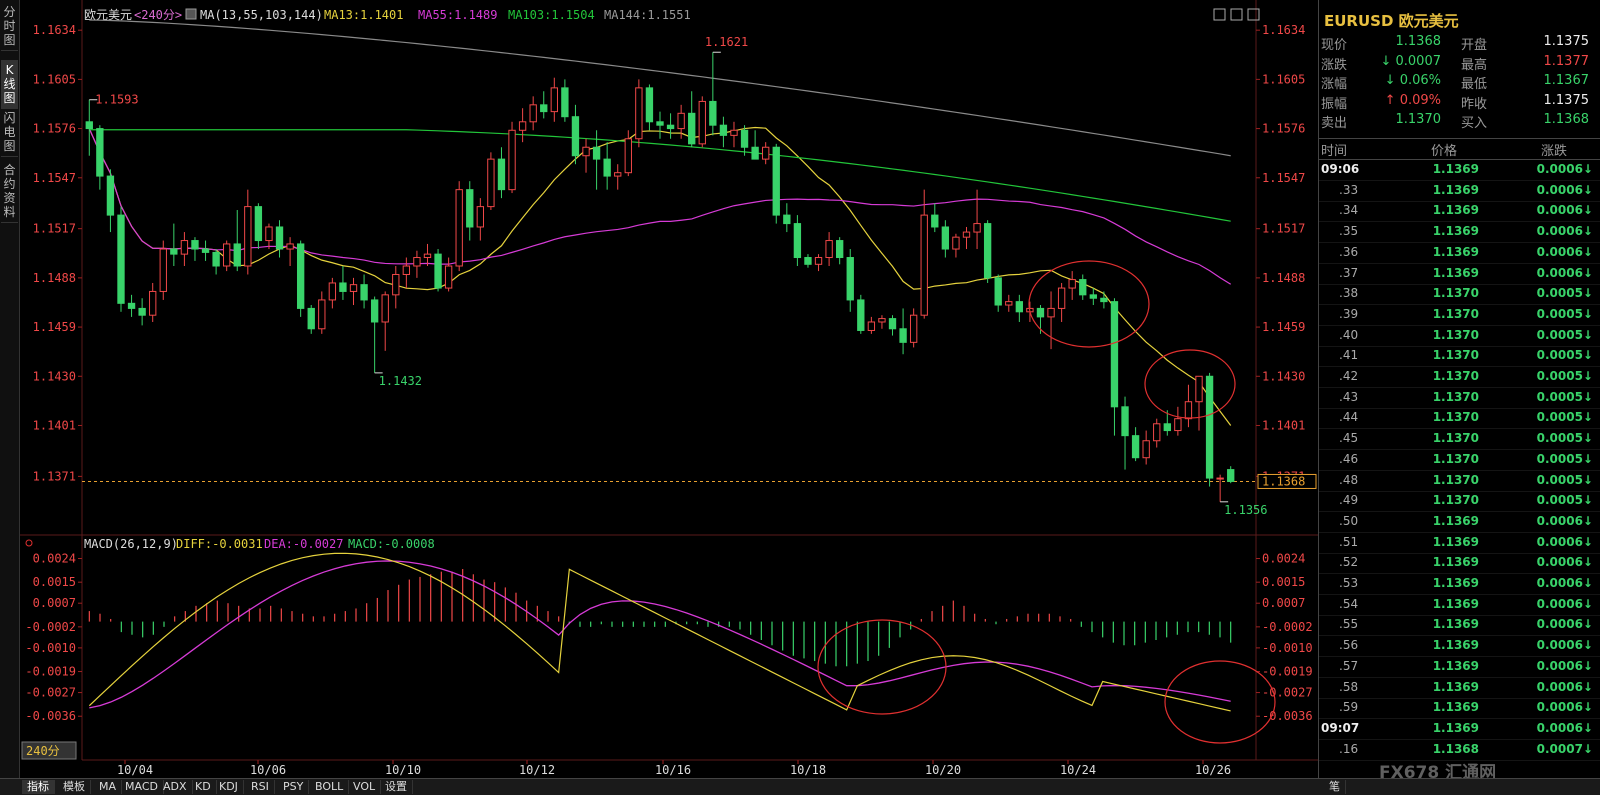 The height and width of the screenshot is (795, 1600). Describe the element at coordinates (1253, 14) in the screenshot. I see `close-icon` at that location.